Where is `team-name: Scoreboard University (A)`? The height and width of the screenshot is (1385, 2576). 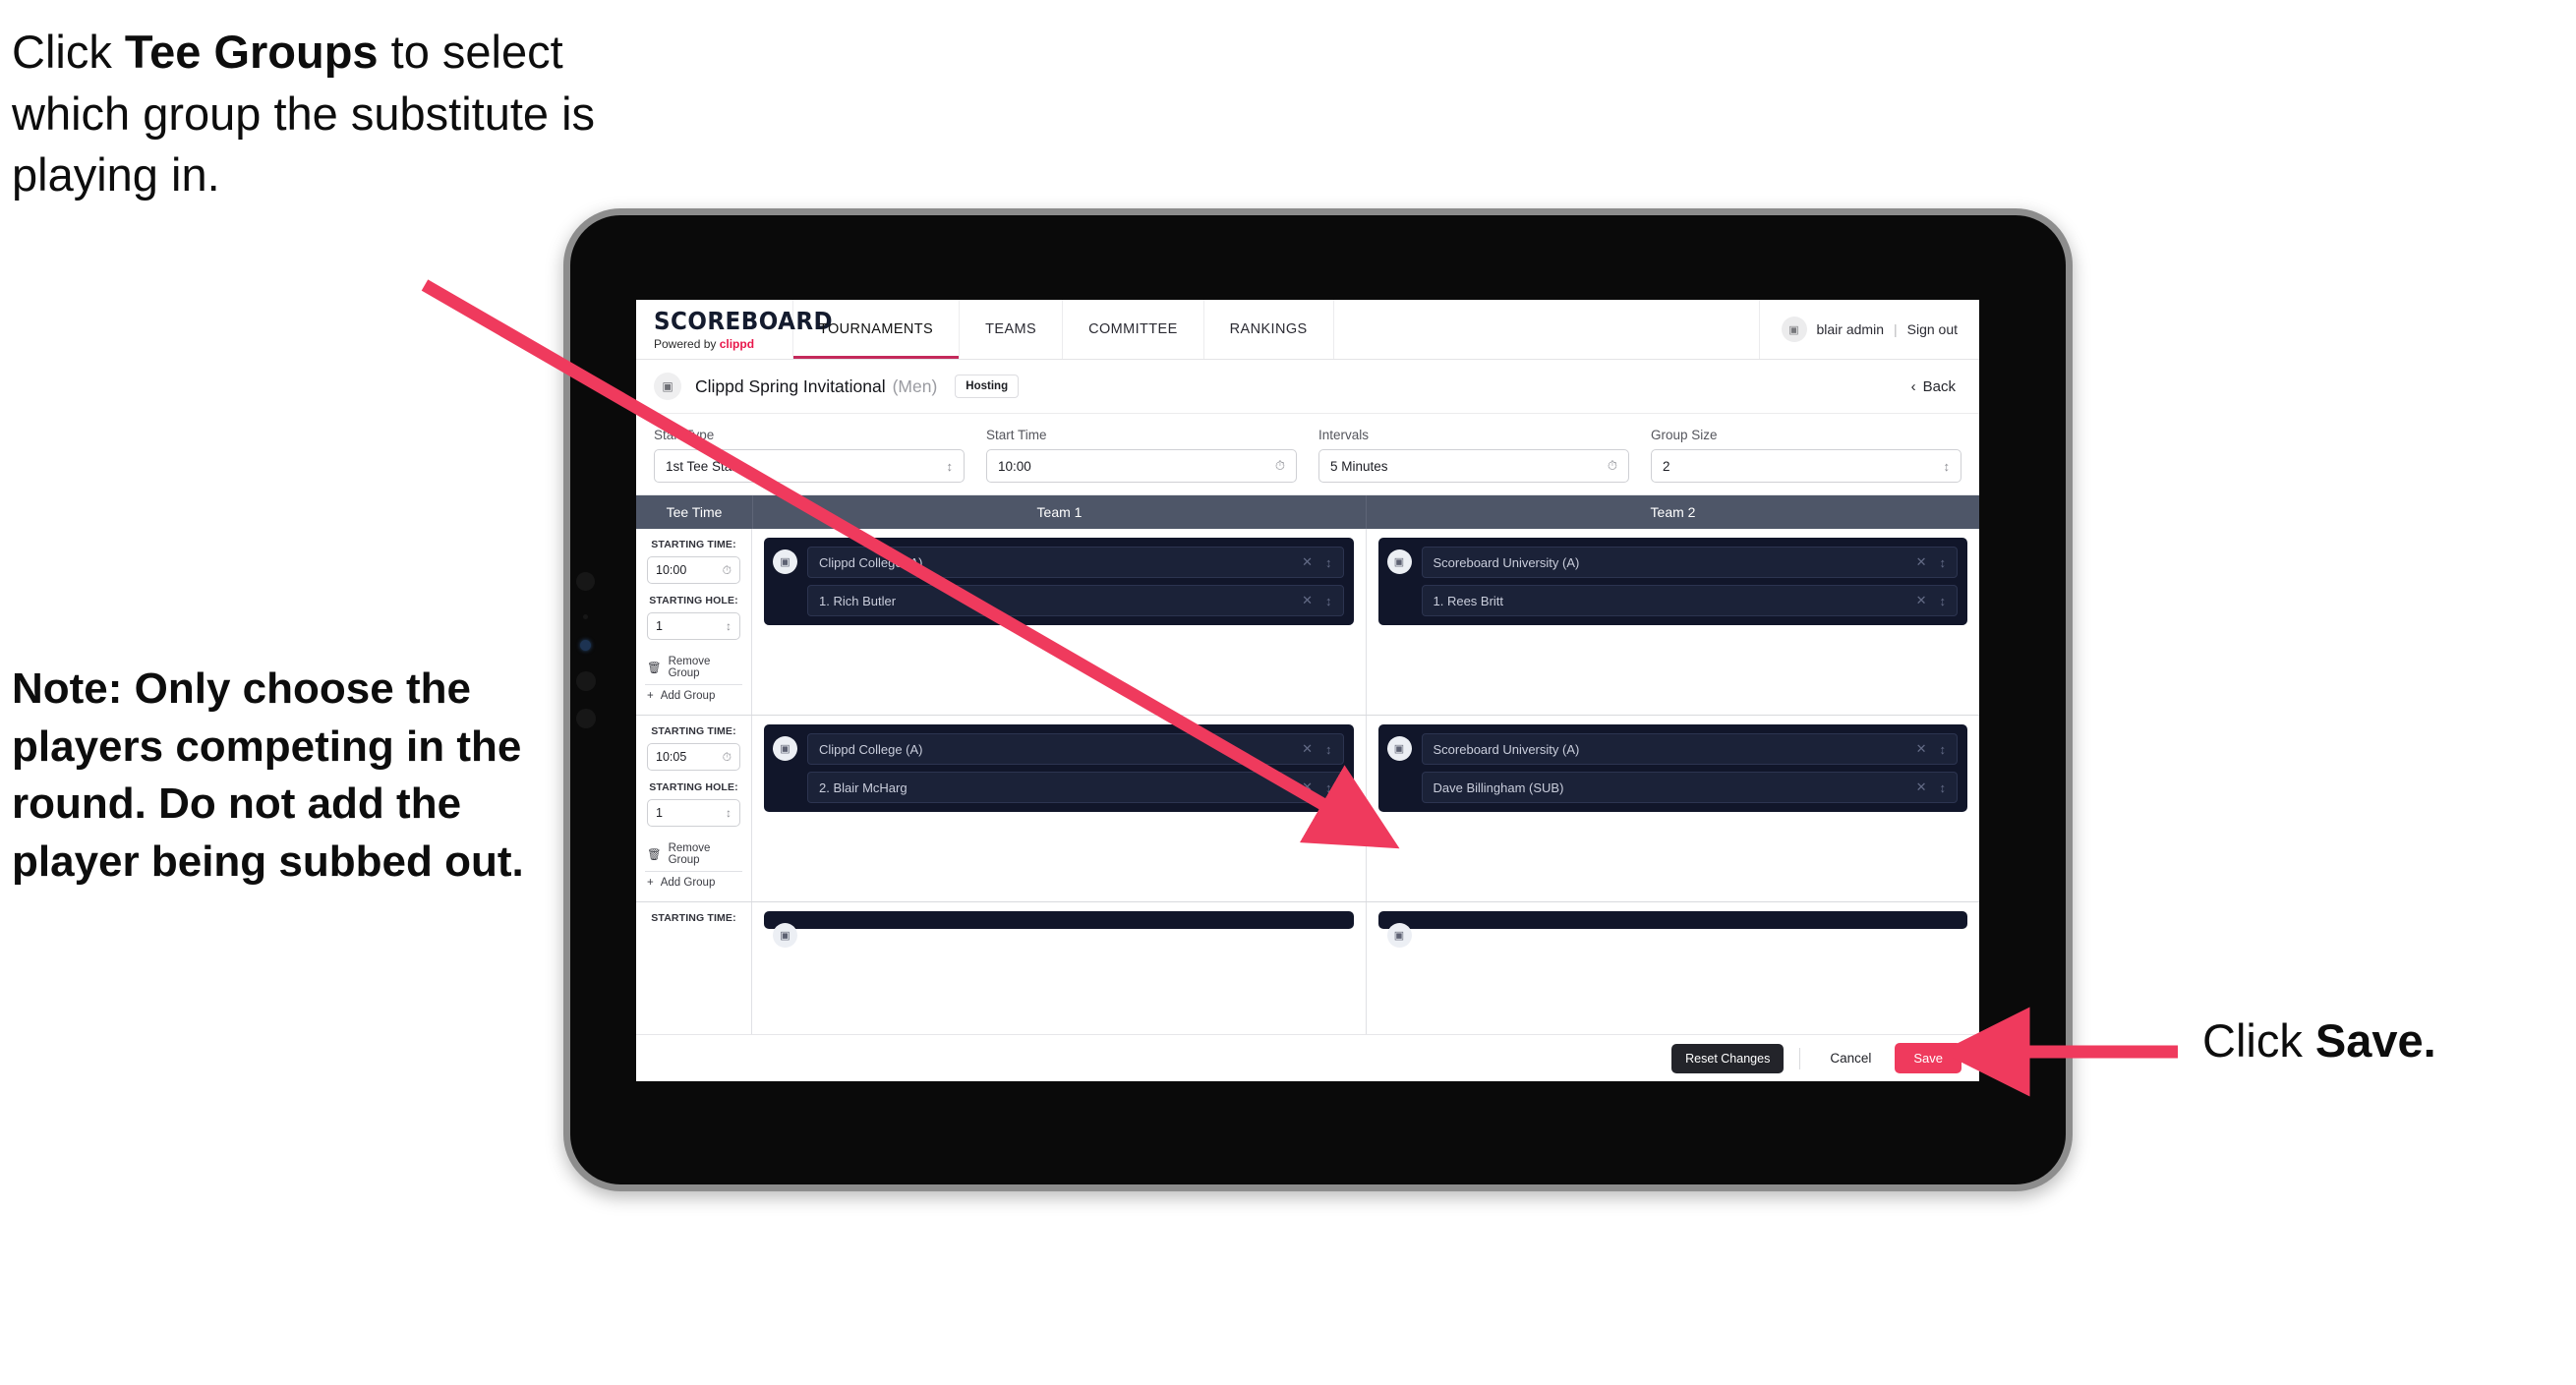
team-name: Scoreboard University (A) is located at coordinates (1506, 562).